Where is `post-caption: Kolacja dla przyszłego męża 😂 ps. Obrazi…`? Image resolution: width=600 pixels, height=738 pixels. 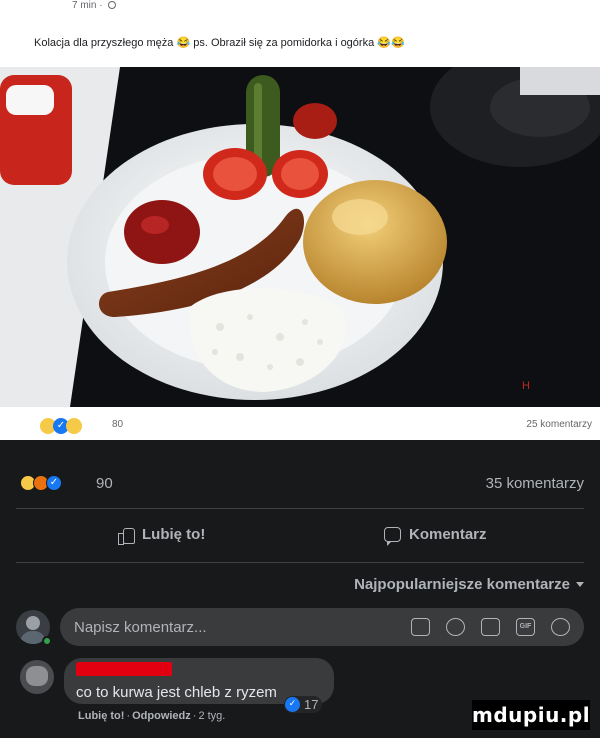
post-caption: Kolacja dla przyszłego męża 😂 ps. Obrazi… is located at coordinates (219, 43).